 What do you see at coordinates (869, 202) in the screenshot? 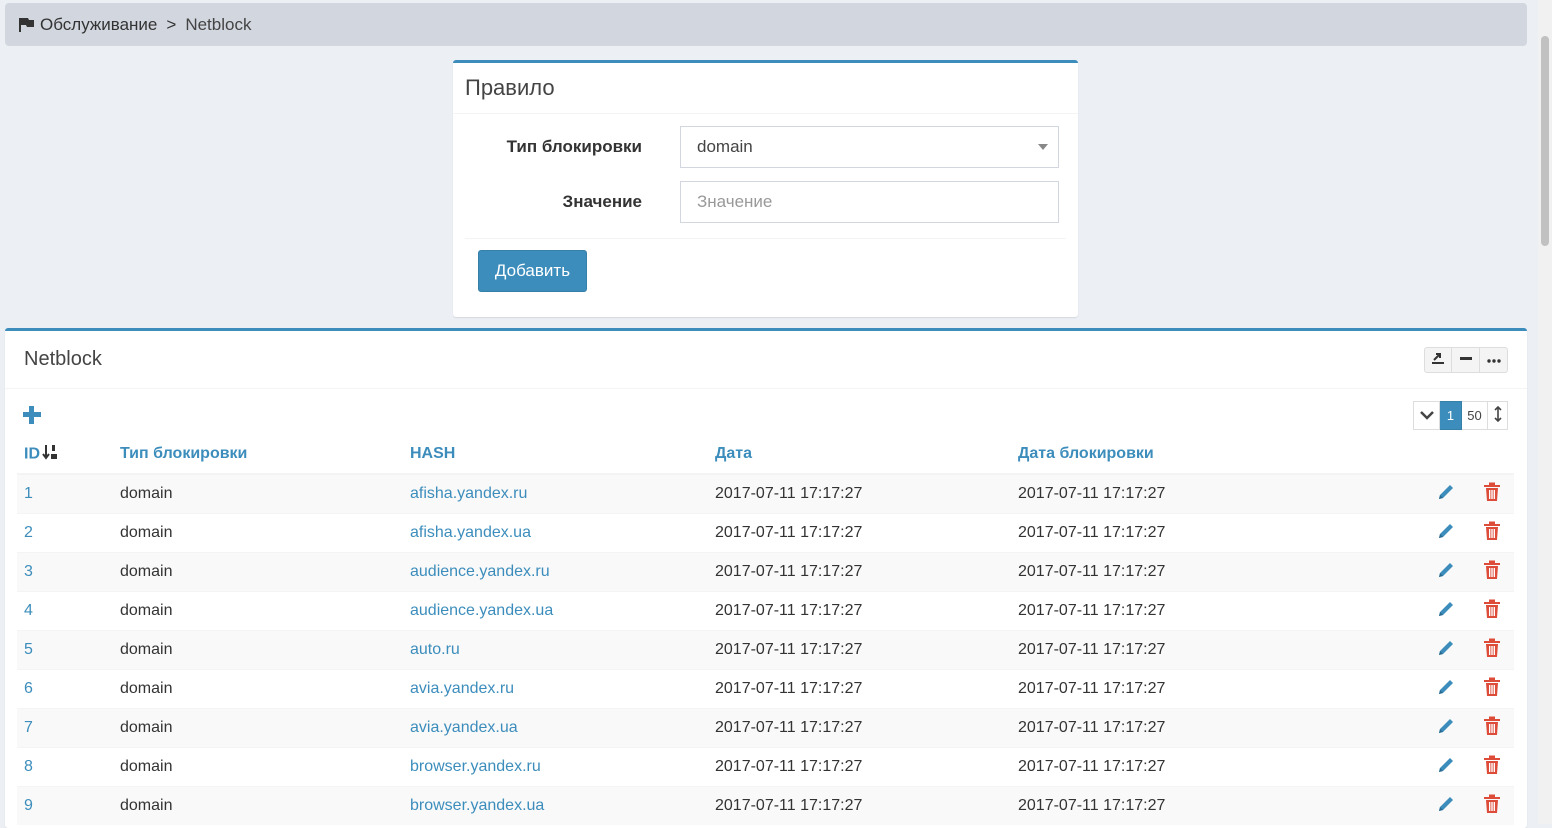
I see `value-input` at bounding box center [869, 202].